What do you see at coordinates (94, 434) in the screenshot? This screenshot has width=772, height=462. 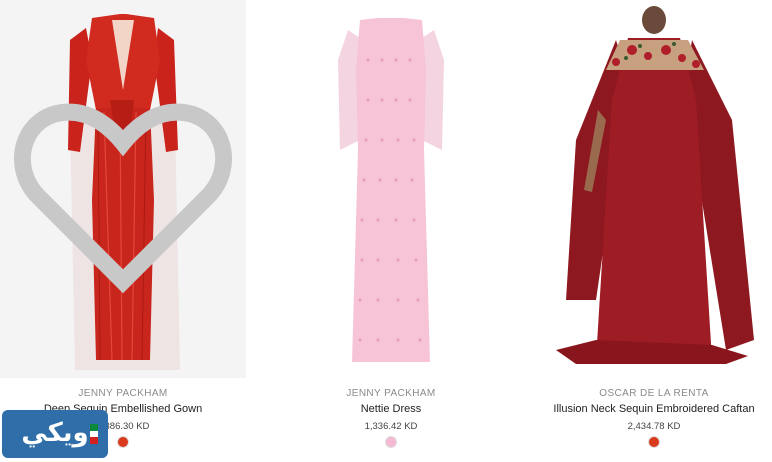 I see `flag-icon` at bounding box center [94, 434].